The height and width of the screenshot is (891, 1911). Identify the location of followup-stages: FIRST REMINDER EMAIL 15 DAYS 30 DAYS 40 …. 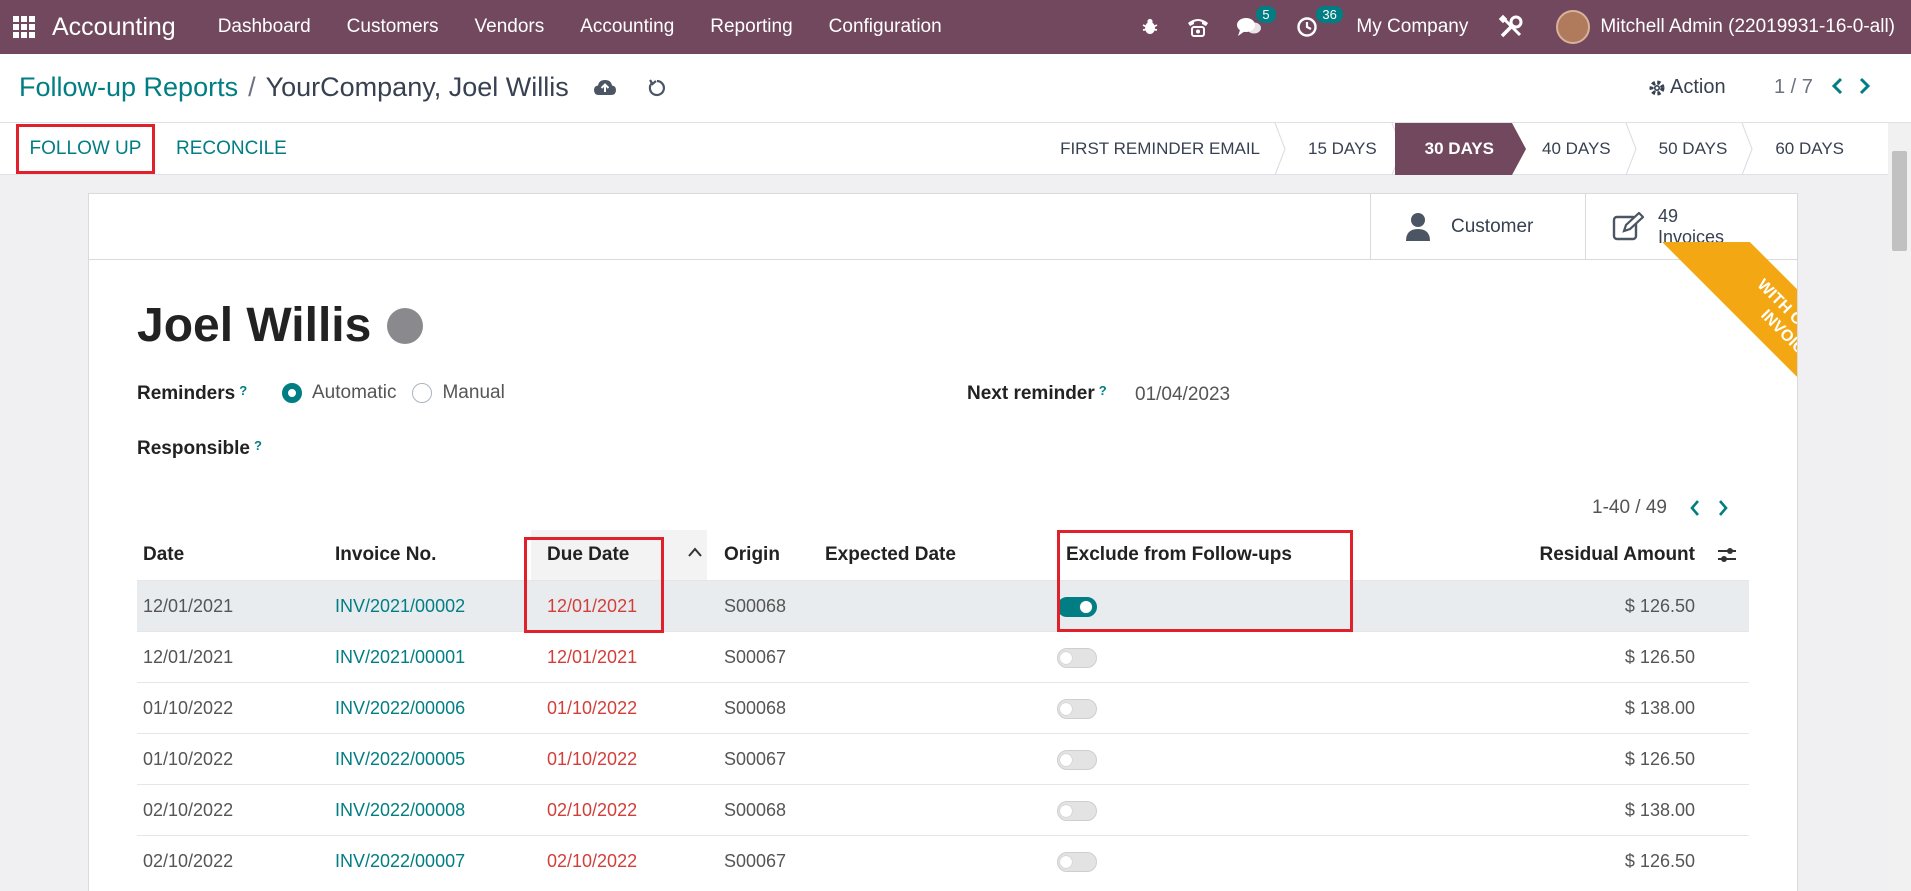
(1467, 149).